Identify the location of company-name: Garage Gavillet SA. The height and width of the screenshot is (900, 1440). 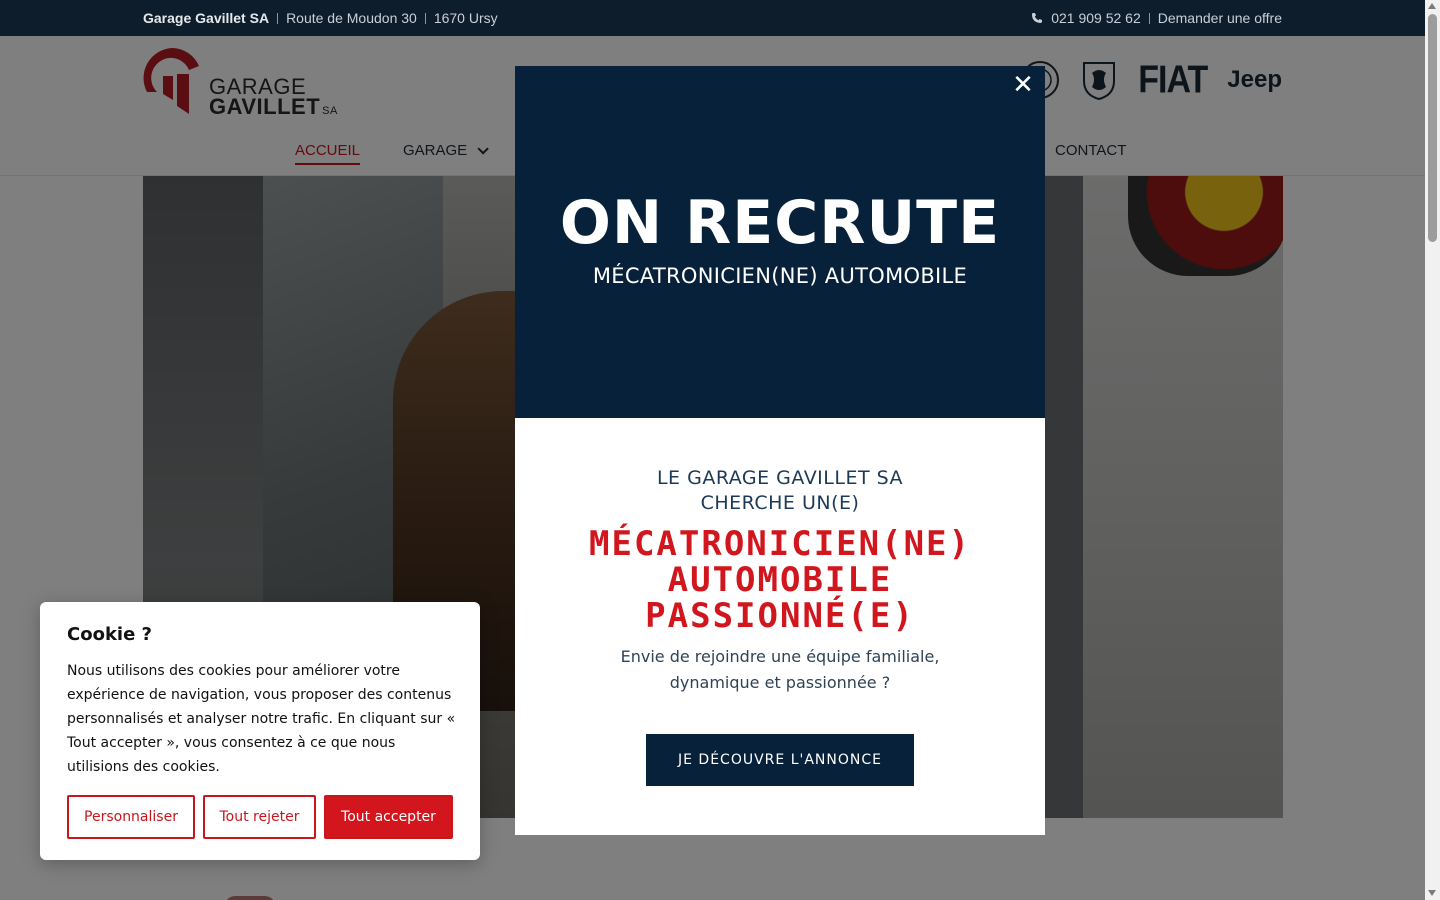
(206, 18).